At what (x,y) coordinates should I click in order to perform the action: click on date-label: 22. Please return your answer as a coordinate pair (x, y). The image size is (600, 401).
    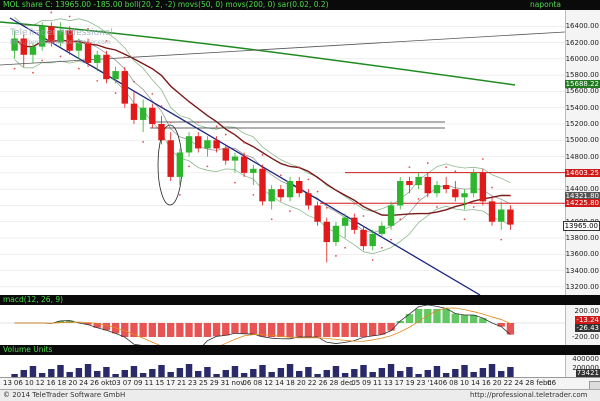
    Looking at the image, I should click on (508, 383).